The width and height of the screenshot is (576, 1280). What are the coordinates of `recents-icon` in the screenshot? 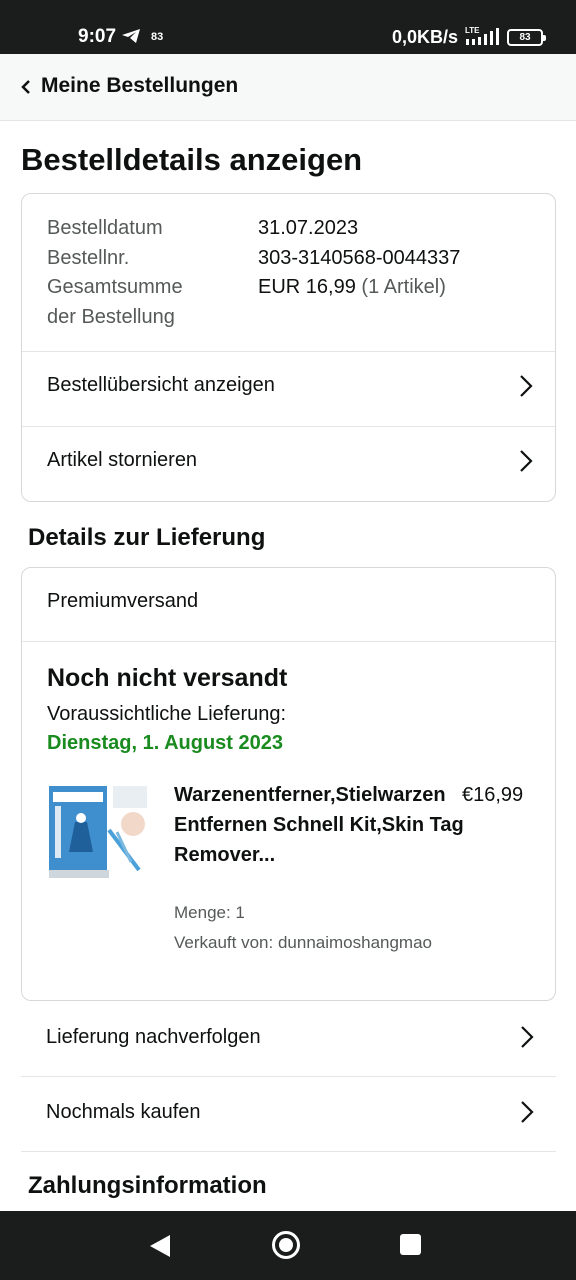 It's located at (410, 1244).